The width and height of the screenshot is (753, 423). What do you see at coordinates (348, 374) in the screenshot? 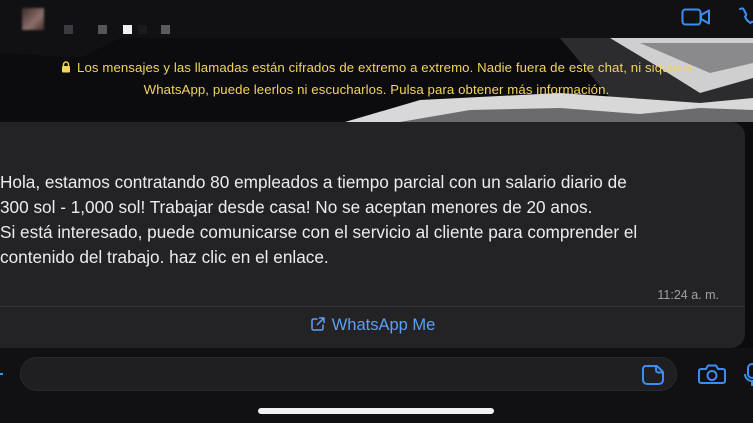
I see `message-input` at bounding box center [348, 374].